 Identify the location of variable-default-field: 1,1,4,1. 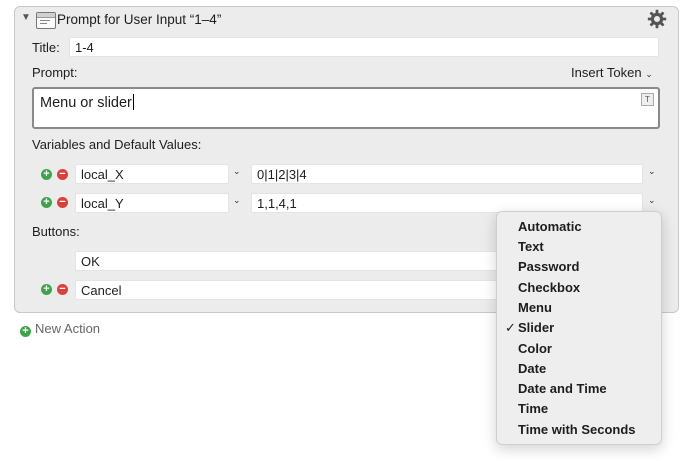
(447, 203).